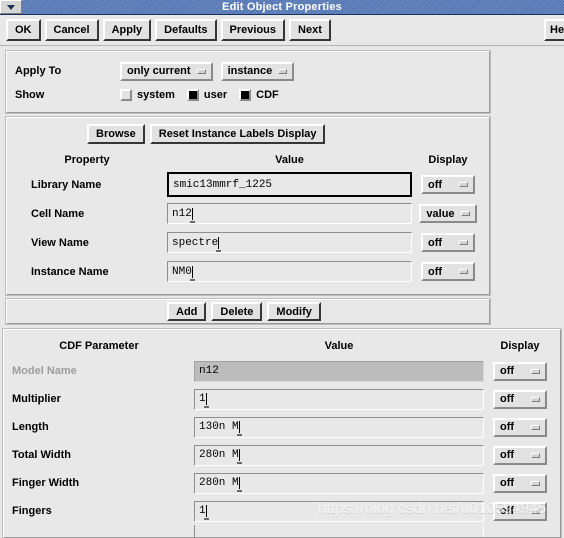 The height and width of the screenshot is (538, 564). Describe the element at coordinates (310, 30) in the screenshot. I see `next-button: Next` at that location.